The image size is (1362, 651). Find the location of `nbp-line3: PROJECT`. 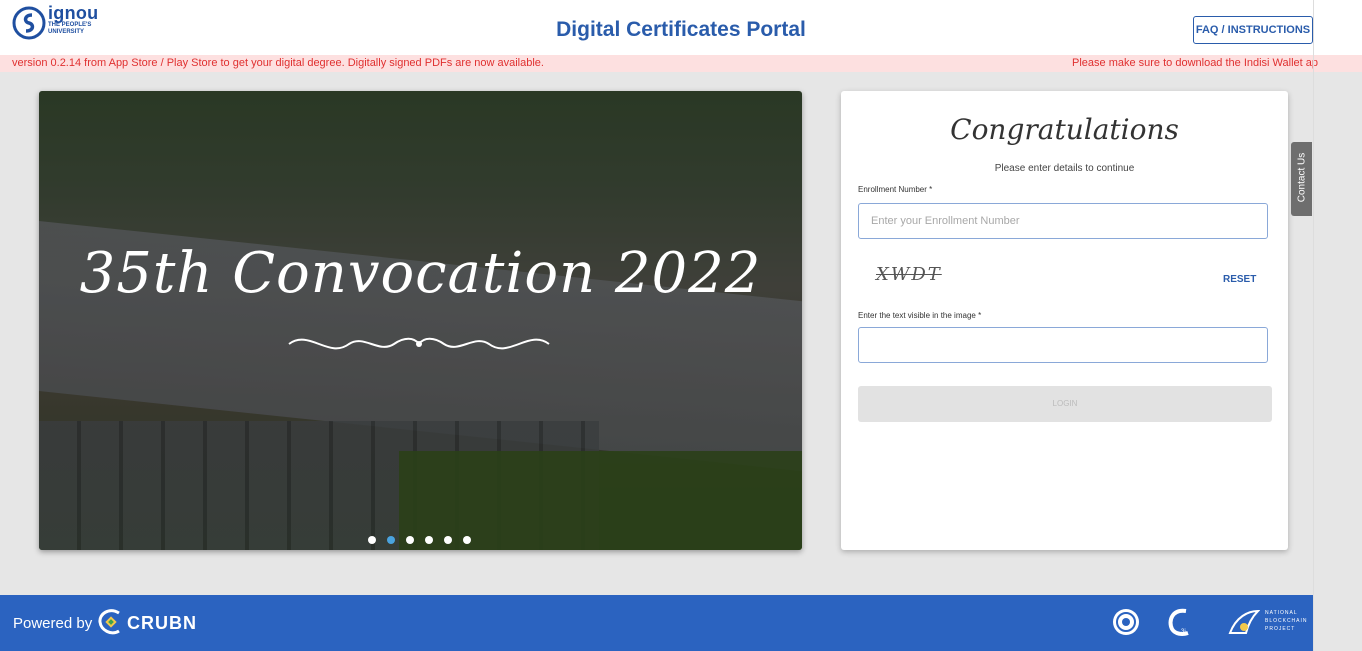

nbp-line3: PROJECT is located at coordinates (1280, 629).